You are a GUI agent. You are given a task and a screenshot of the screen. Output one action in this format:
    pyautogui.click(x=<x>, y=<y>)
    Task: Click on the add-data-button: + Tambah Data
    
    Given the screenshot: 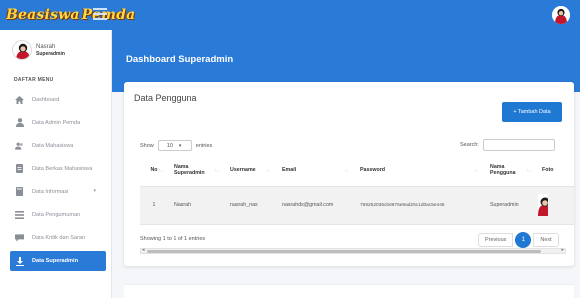 What is the action you would take?
    pyautogui.click(x=532, y=112)
    